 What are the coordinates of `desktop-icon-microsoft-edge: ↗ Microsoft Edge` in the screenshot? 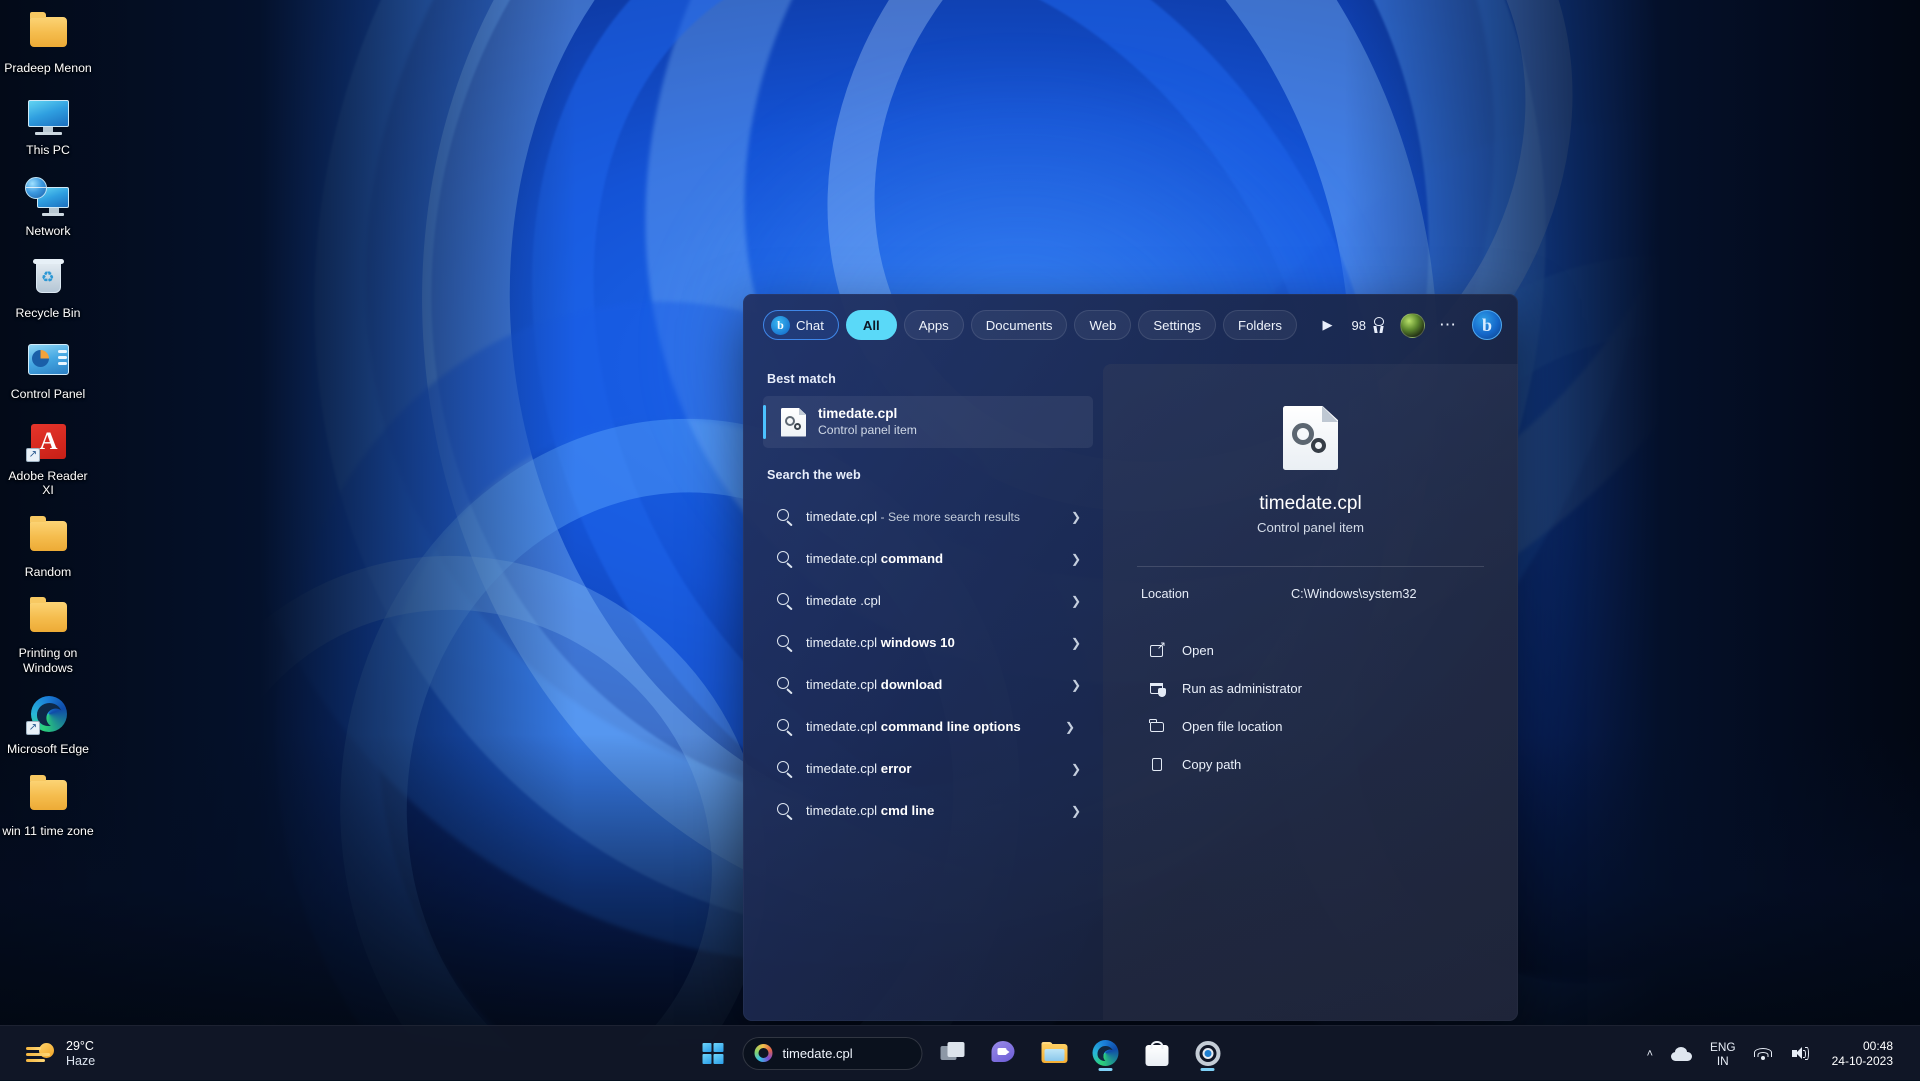 It's located at (48, 724).